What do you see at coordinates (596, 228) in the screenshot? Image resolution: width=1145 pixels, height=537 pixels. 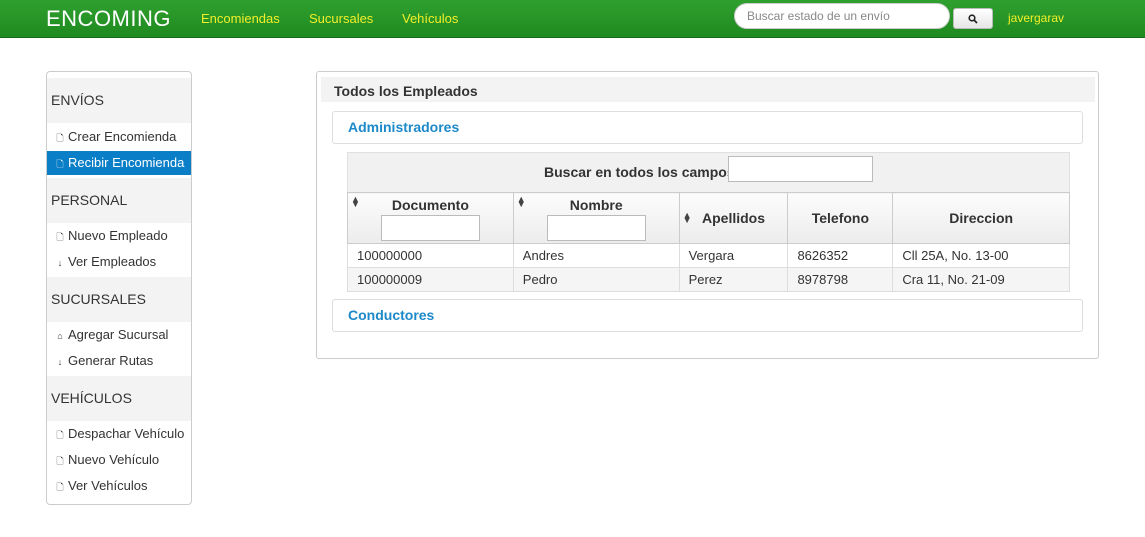 I see `nombre-filter-input` at bounding box center [596, 228].